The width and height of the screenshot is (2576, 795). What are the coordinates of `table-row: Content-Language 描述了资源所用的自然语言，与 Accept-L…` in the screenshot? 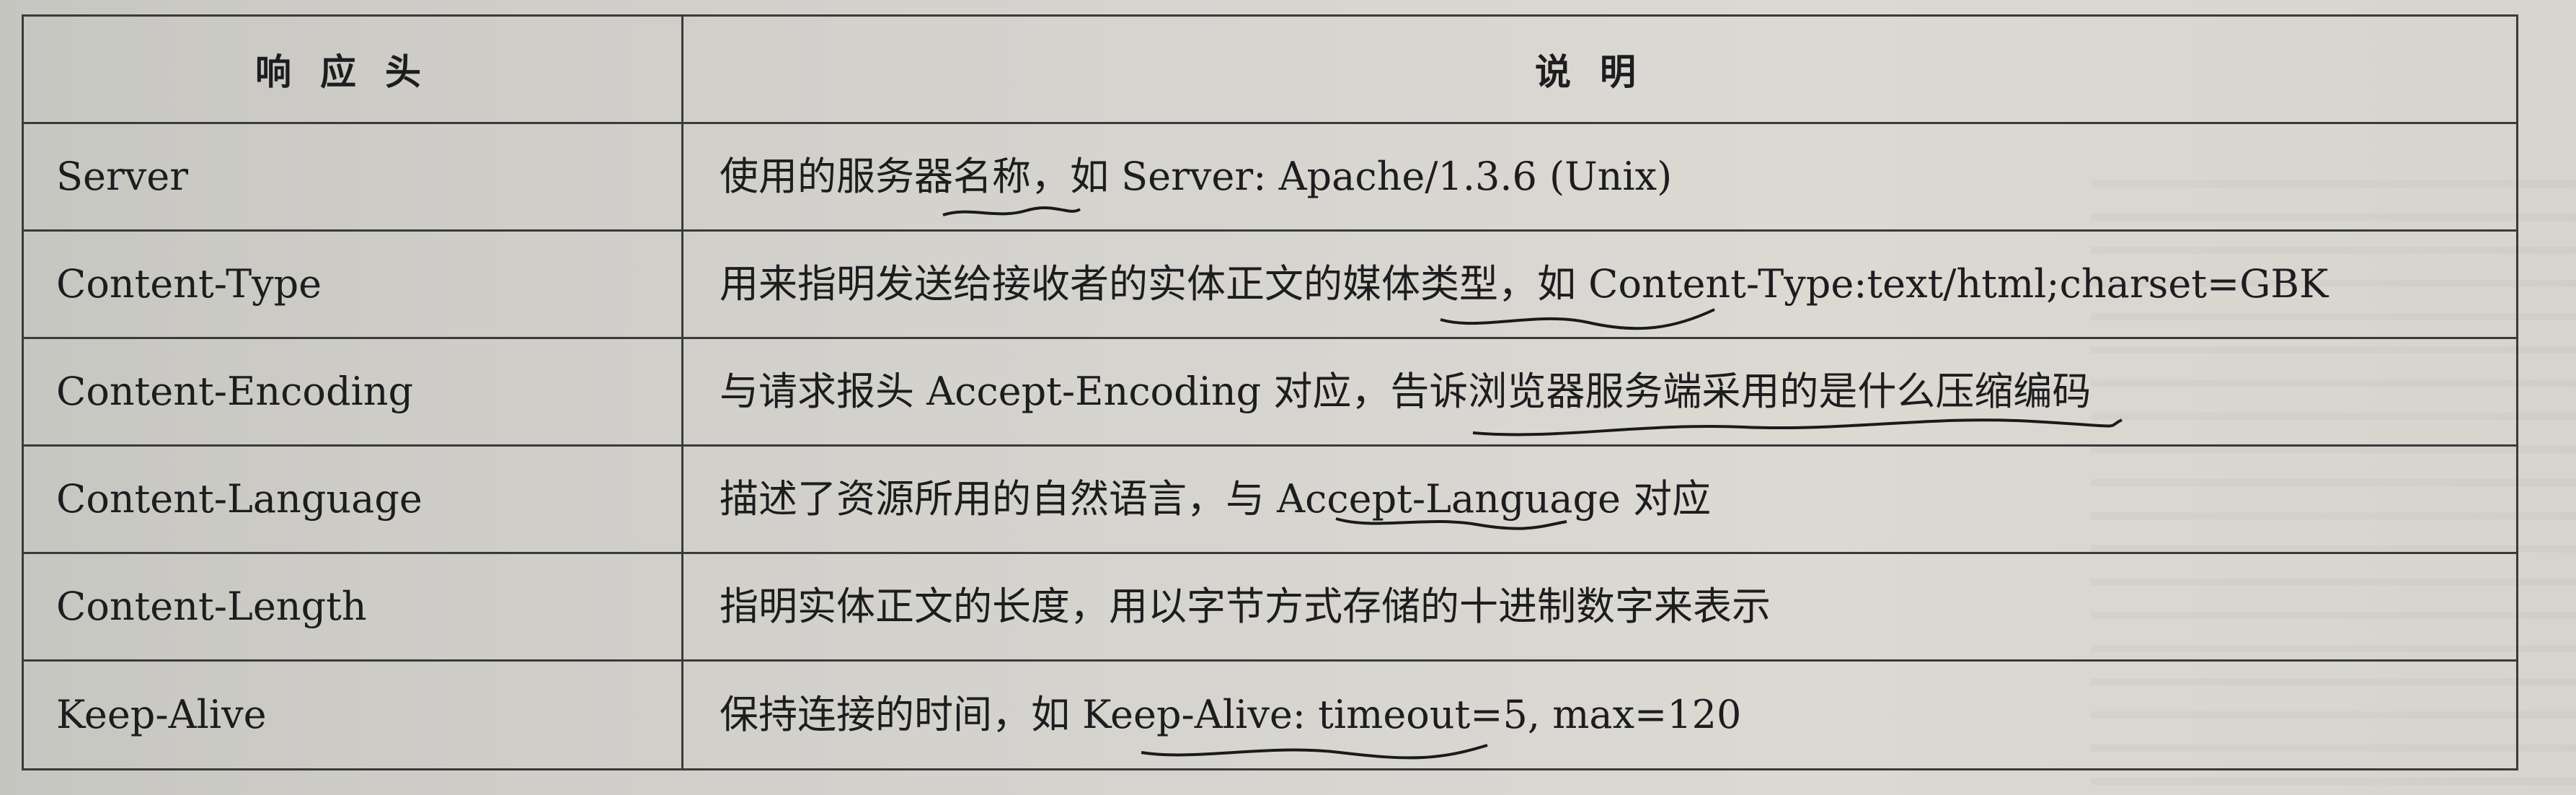 It's located at (1270, 499).